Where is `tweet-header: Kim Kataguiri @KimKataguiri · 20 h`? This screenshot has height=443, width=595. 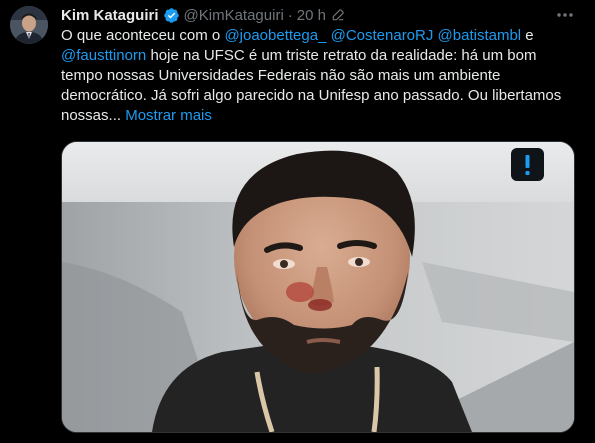 tweet-header: Kim Kataguiri @KimKataguiri · 20 h is located at coordinates (203, 15).